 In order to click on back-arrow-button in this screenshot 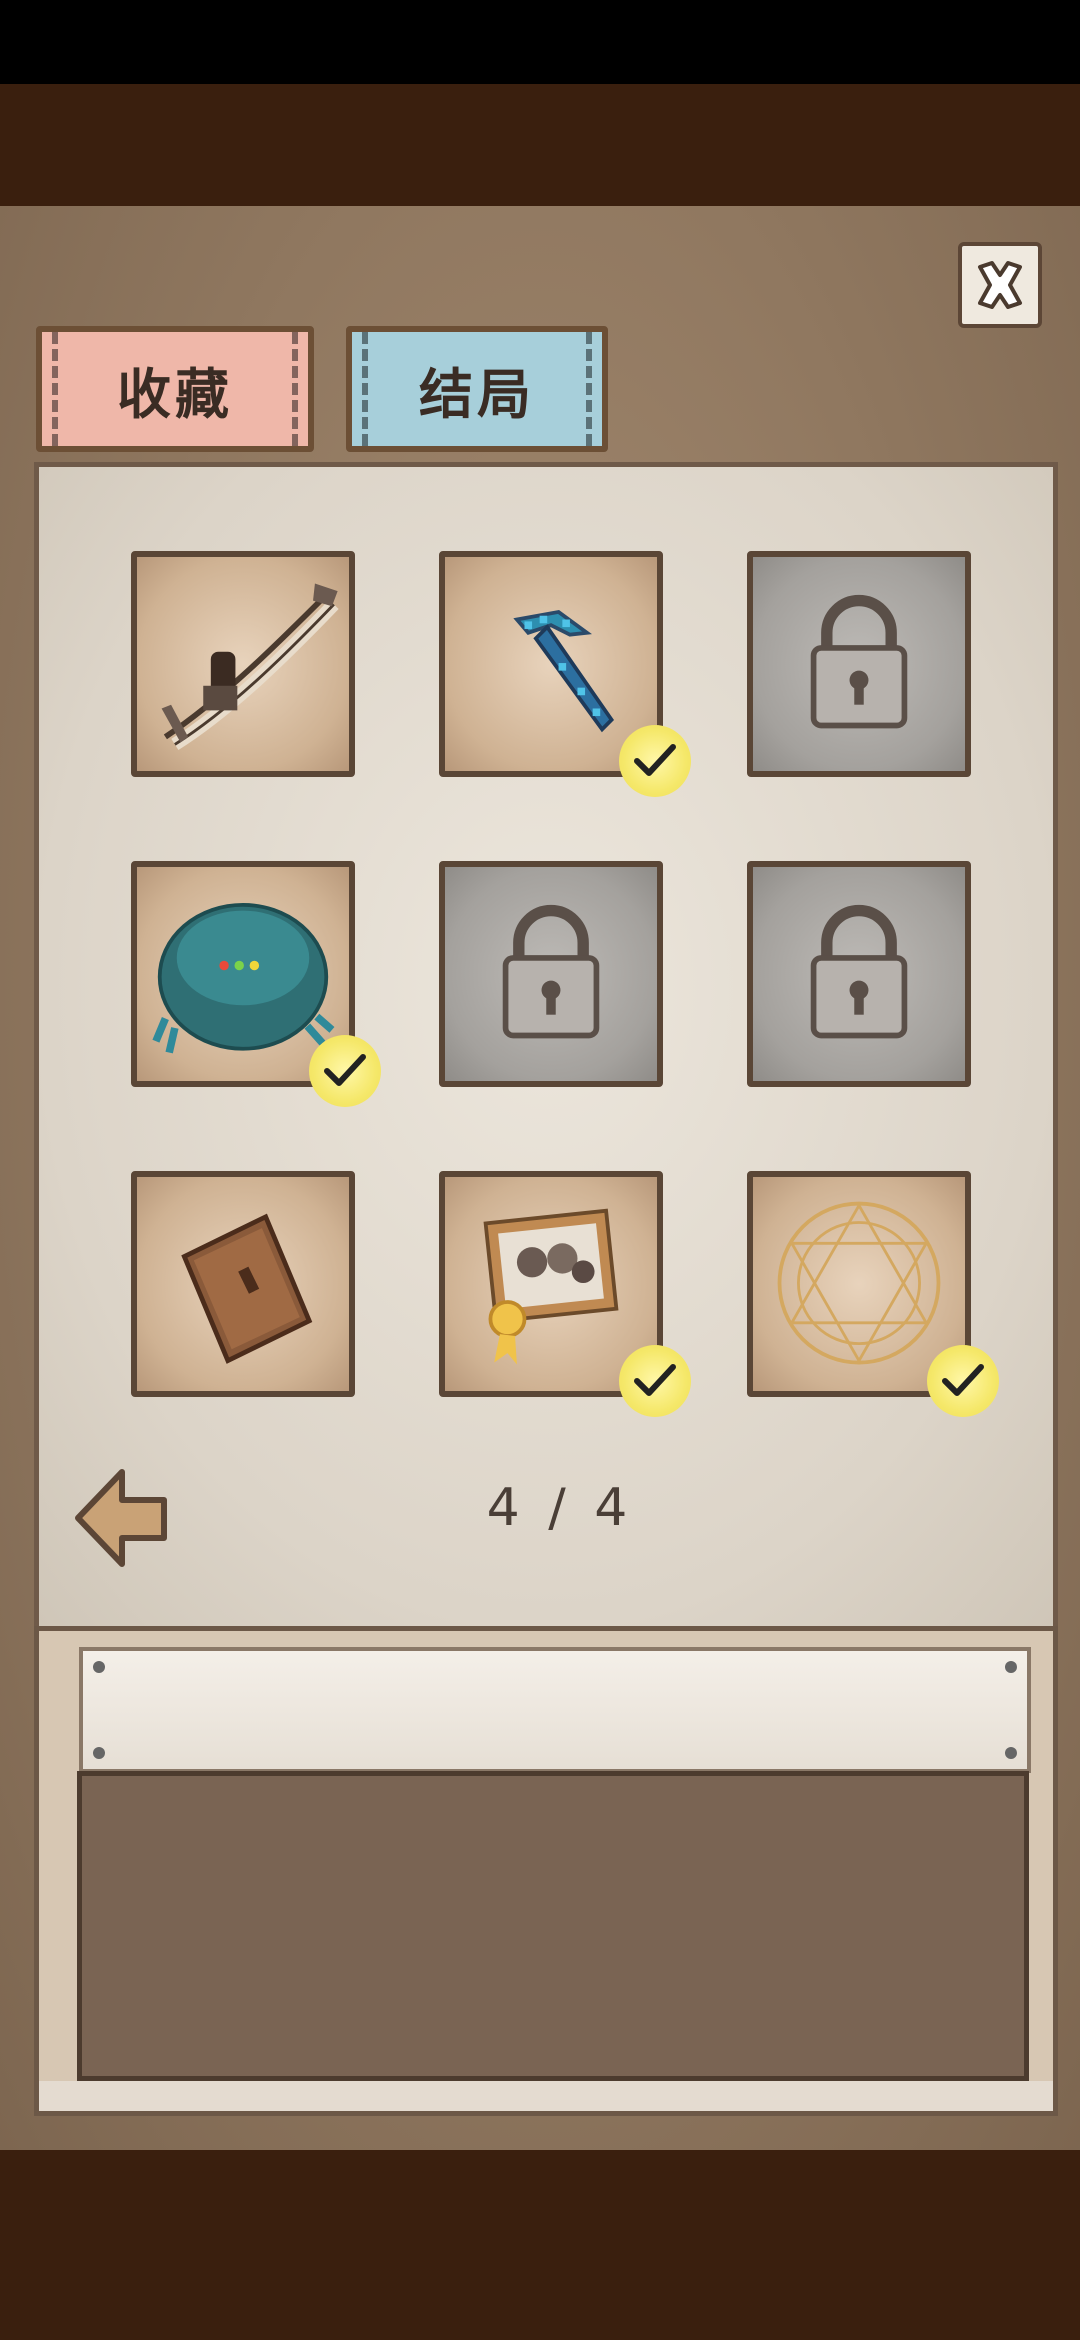, I will do `click(122, 1519)`.